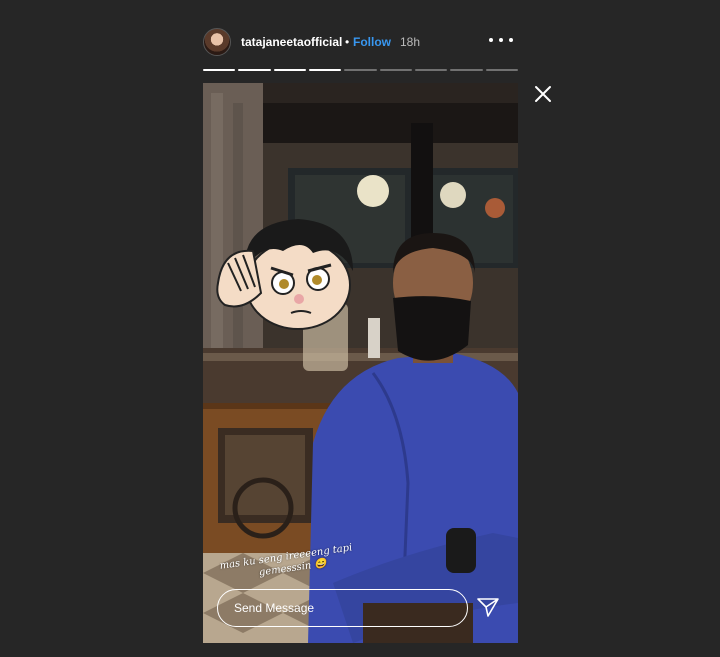 The image size is (720, 657). What do you see at coordinates (410, 42) in the screenshot?
I see `post-time: 18h` at bounding box center [410, 42].